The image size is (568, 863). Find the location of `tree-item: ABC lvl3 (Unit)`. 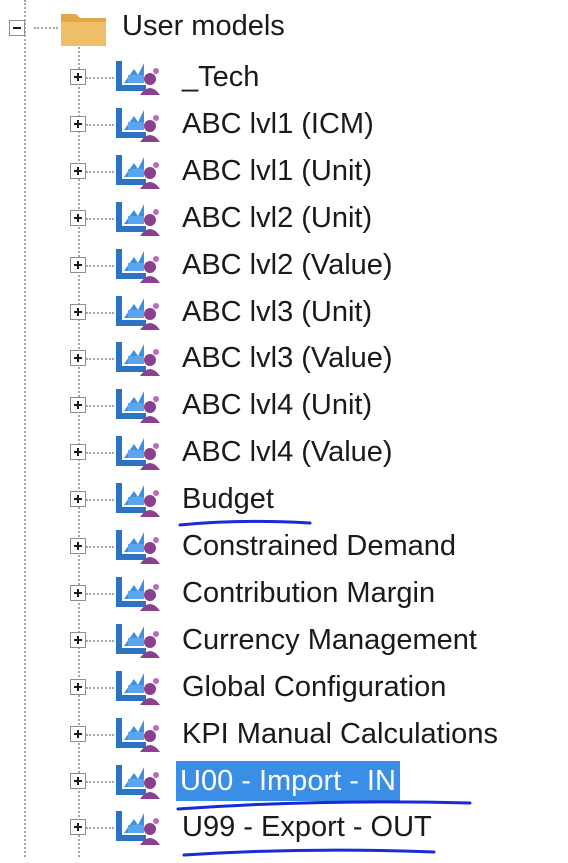

tree-item: ABC lvl3 (Unit) is located at coordinates (284, 311).